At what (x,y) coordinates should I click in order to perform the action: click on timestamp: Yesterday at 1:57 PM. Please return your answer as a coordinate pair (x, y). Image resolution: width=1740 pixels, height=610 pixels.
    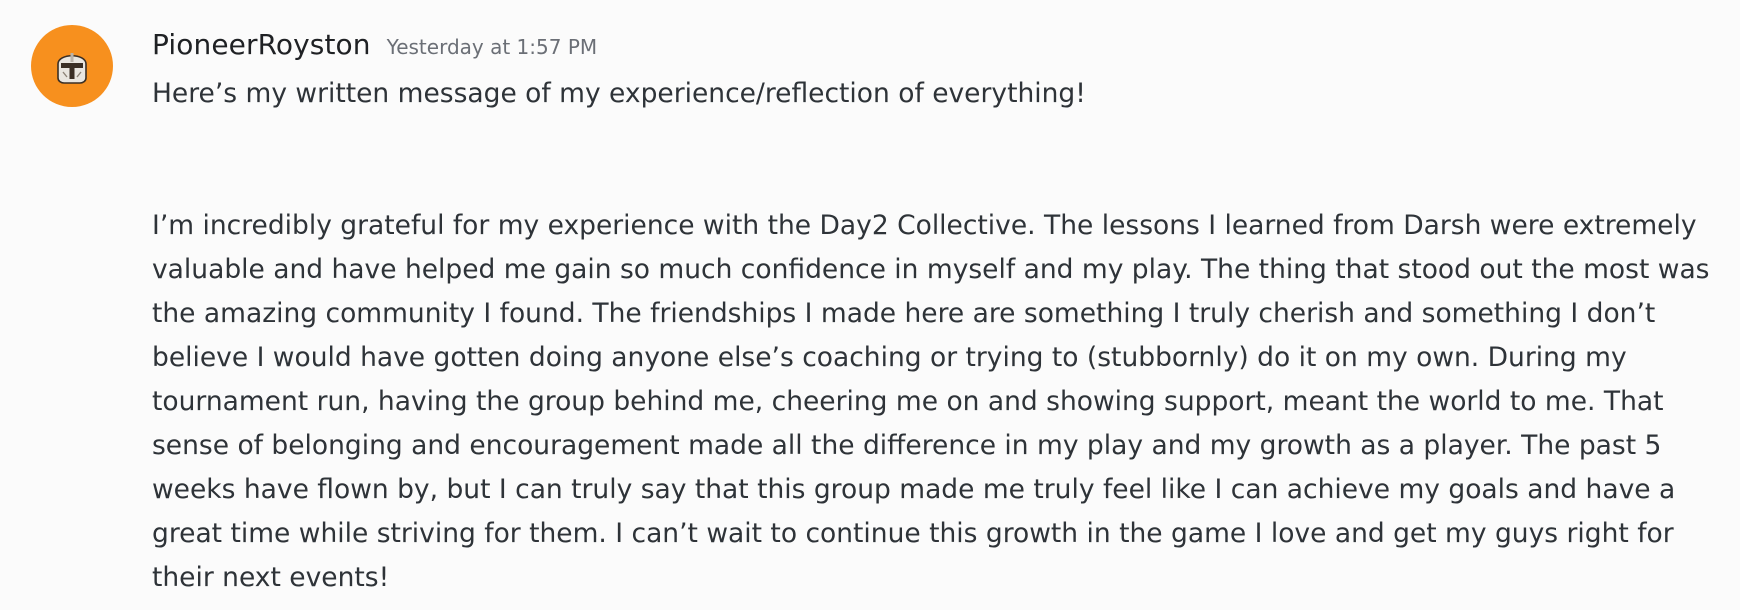
    Looking at the image, I should click on (492, 47).